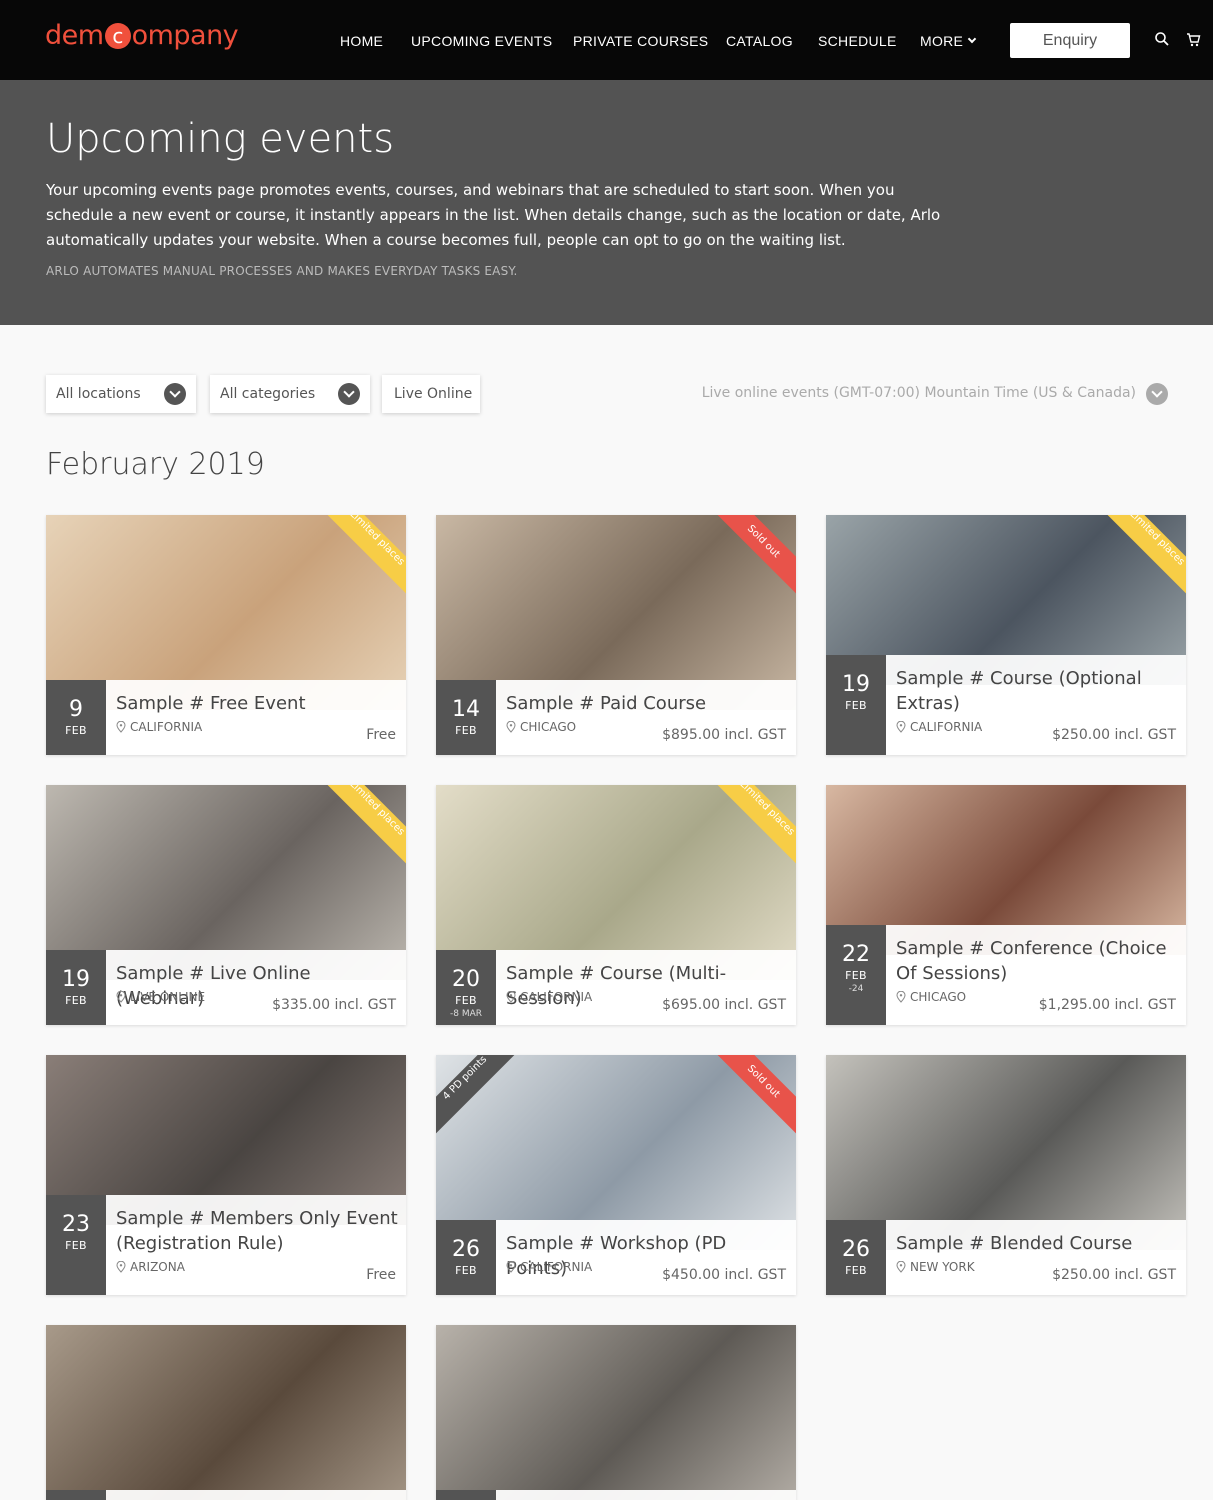 Image resolution: width=1213 pixels, height=1500 pixels. Describe the element at coordinates (466, 1249) in the screenshot. I see `event-day: 26` at that location.